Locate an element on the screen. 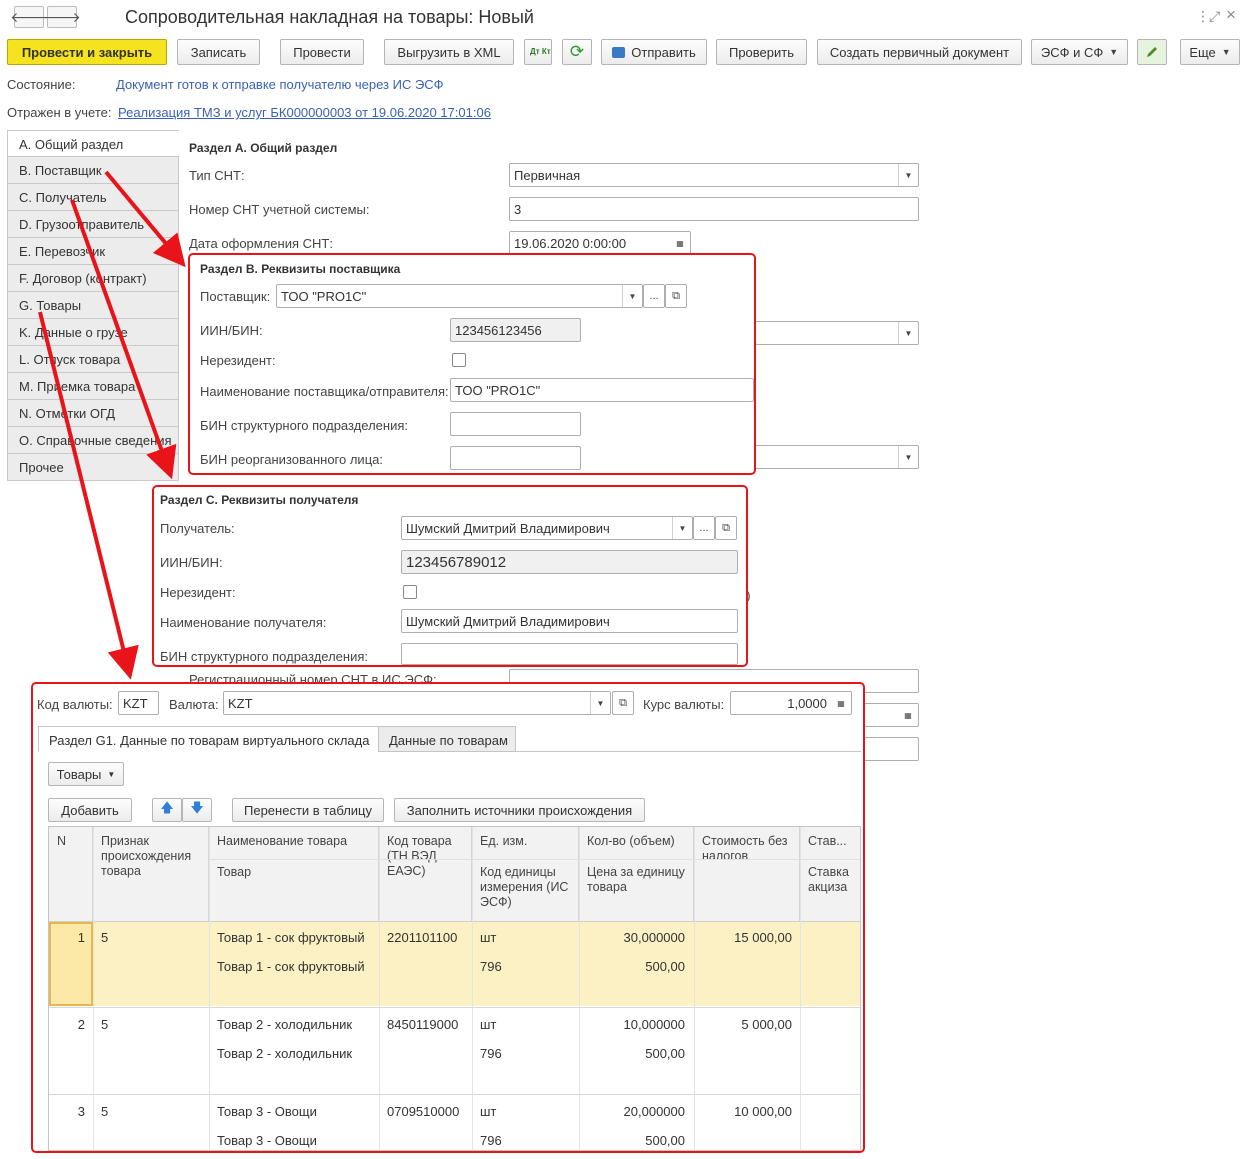  send-button: Отправить is located at coordinates (654, 52).